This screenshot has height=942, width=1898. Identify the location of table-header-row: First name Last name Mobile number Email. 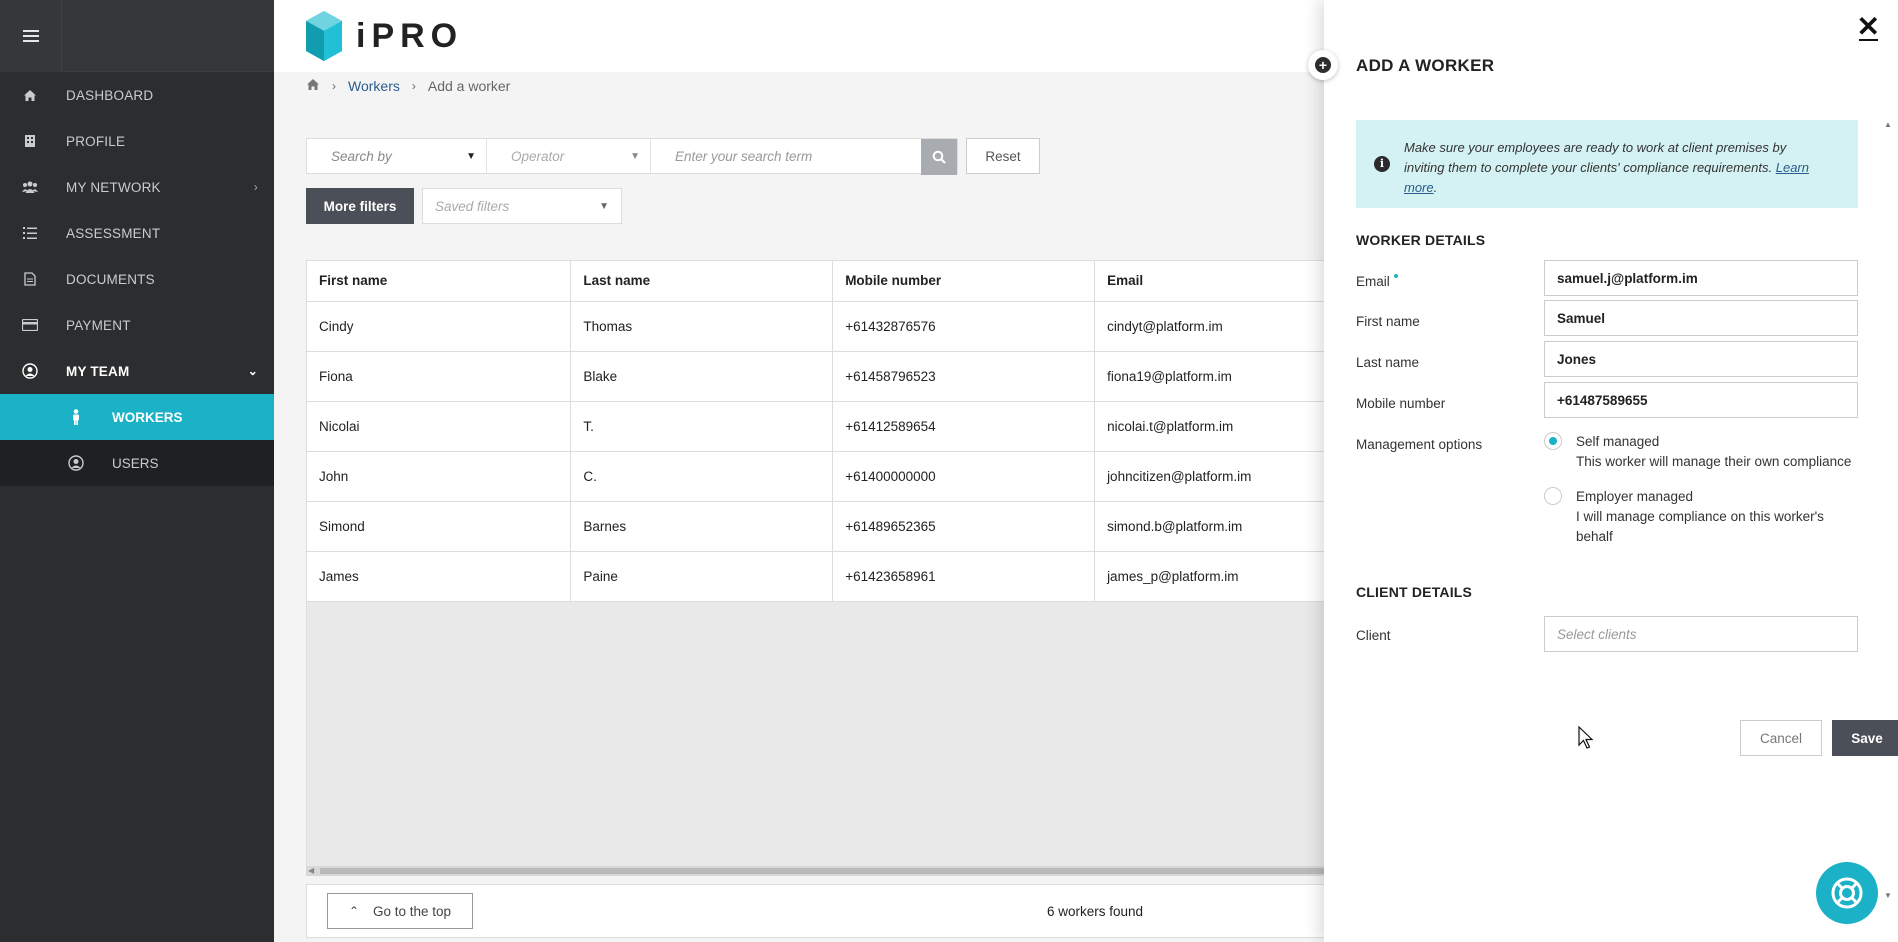
(837, 281).